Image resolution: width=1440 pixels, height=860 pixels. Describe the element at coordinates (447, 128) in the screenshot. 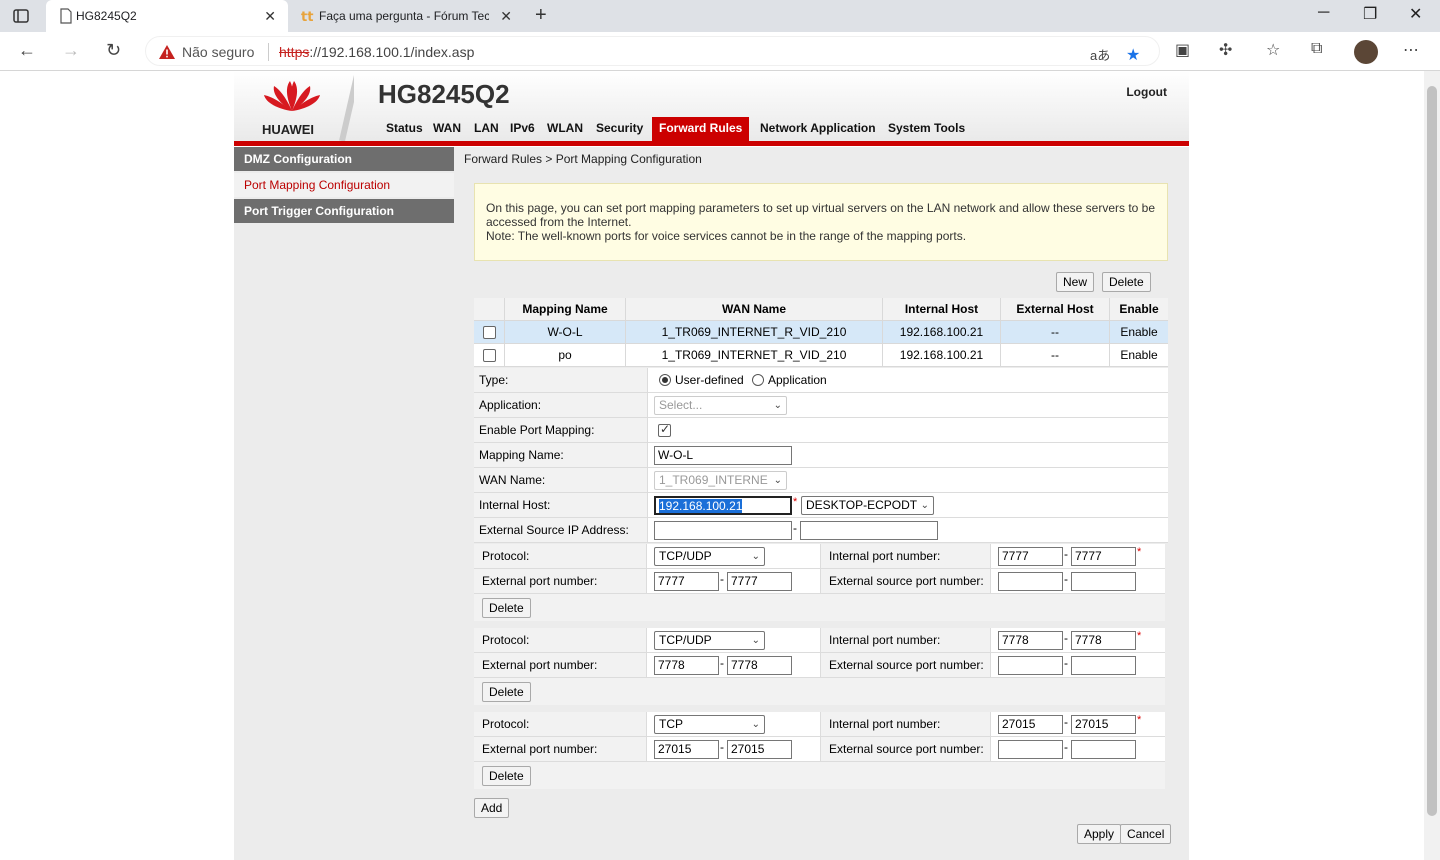

I see `nav-wan: WAN` at that location.